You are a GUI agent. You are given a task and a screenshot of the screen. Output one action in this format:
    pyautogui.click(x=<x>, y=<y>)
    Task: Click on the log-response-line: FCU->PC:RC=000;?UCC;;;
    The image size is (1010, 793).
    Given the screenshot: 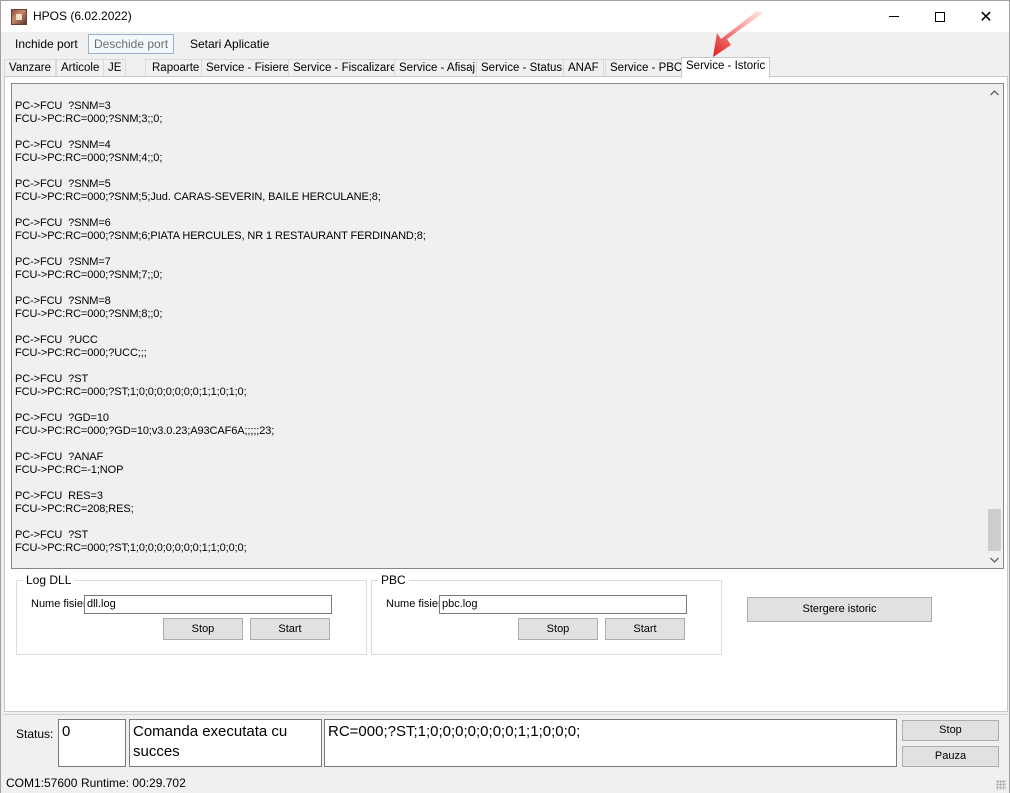 What is the action you would take?
    pyautogui.click(x=81, y=353)
    